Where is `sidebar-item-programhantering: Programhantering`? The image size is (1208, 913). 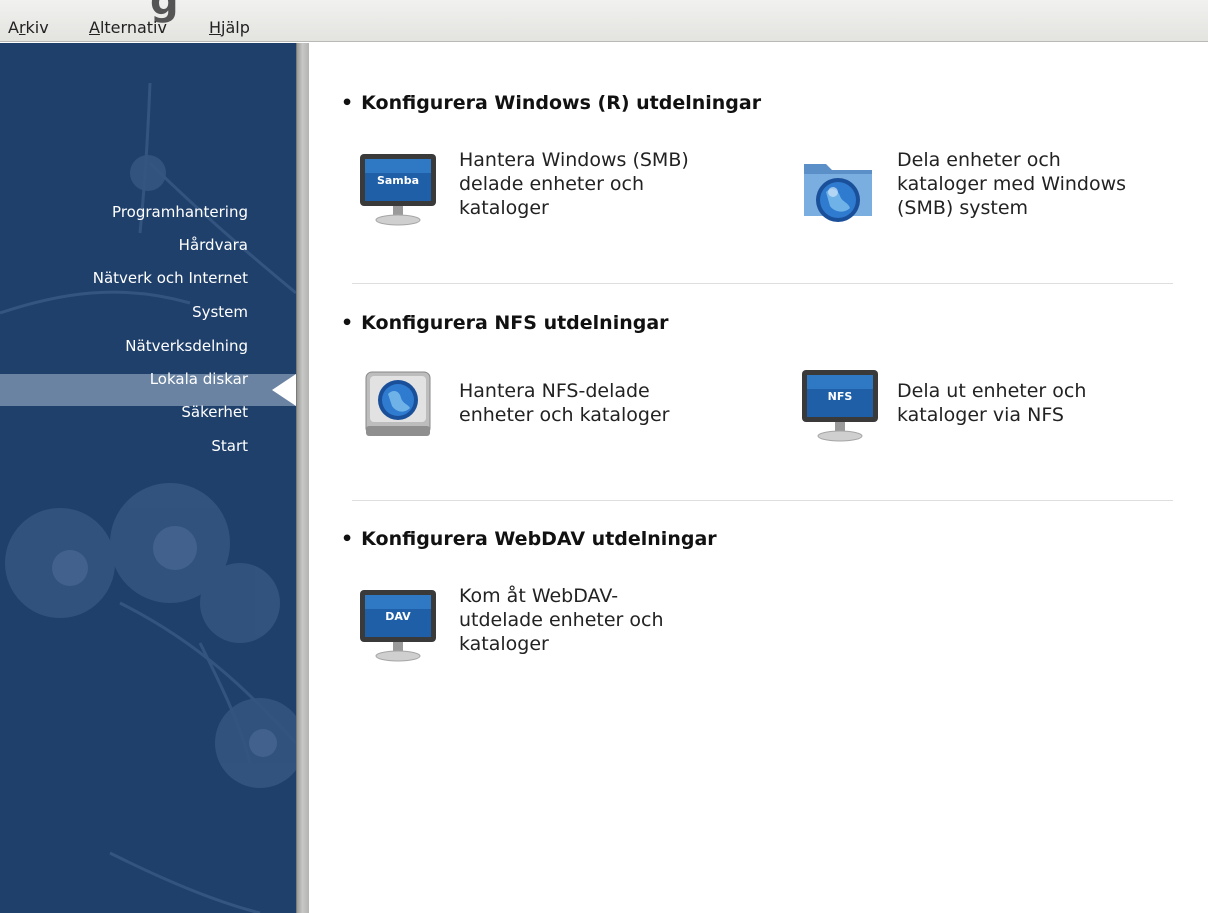 sidebar-item-programhantering: Programhantering is located at coordinates (124, 212).